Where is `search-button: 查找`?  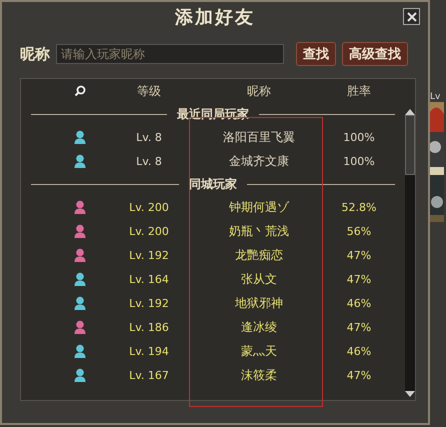
search-button: 查找 is located at coordinates (316, 54).